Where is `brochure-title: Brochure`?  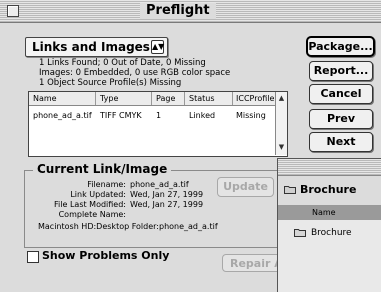
brochure-title: Brochure is located at coordinates (328, 189).